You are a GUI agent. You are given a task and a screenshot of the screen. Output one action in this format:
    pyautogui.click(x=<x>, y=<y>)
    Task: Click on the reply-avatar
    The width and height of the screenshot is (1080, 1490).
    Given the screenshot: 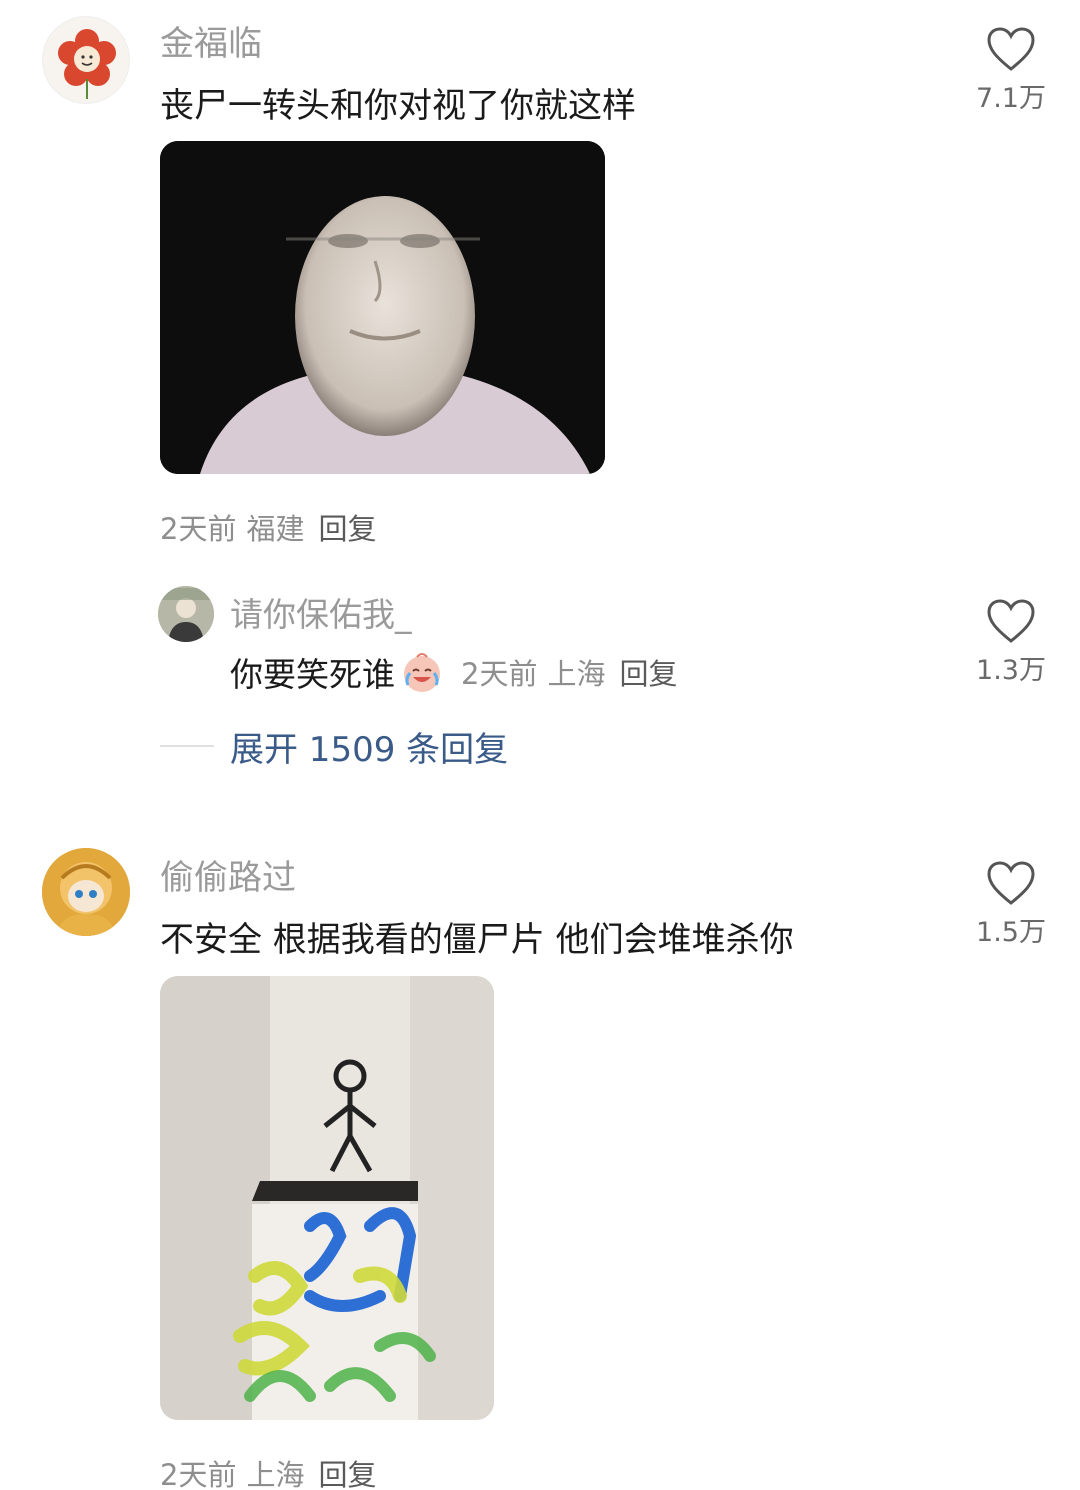 What is the action you would take?
    pyautogui.click(x=186, y=614)
    